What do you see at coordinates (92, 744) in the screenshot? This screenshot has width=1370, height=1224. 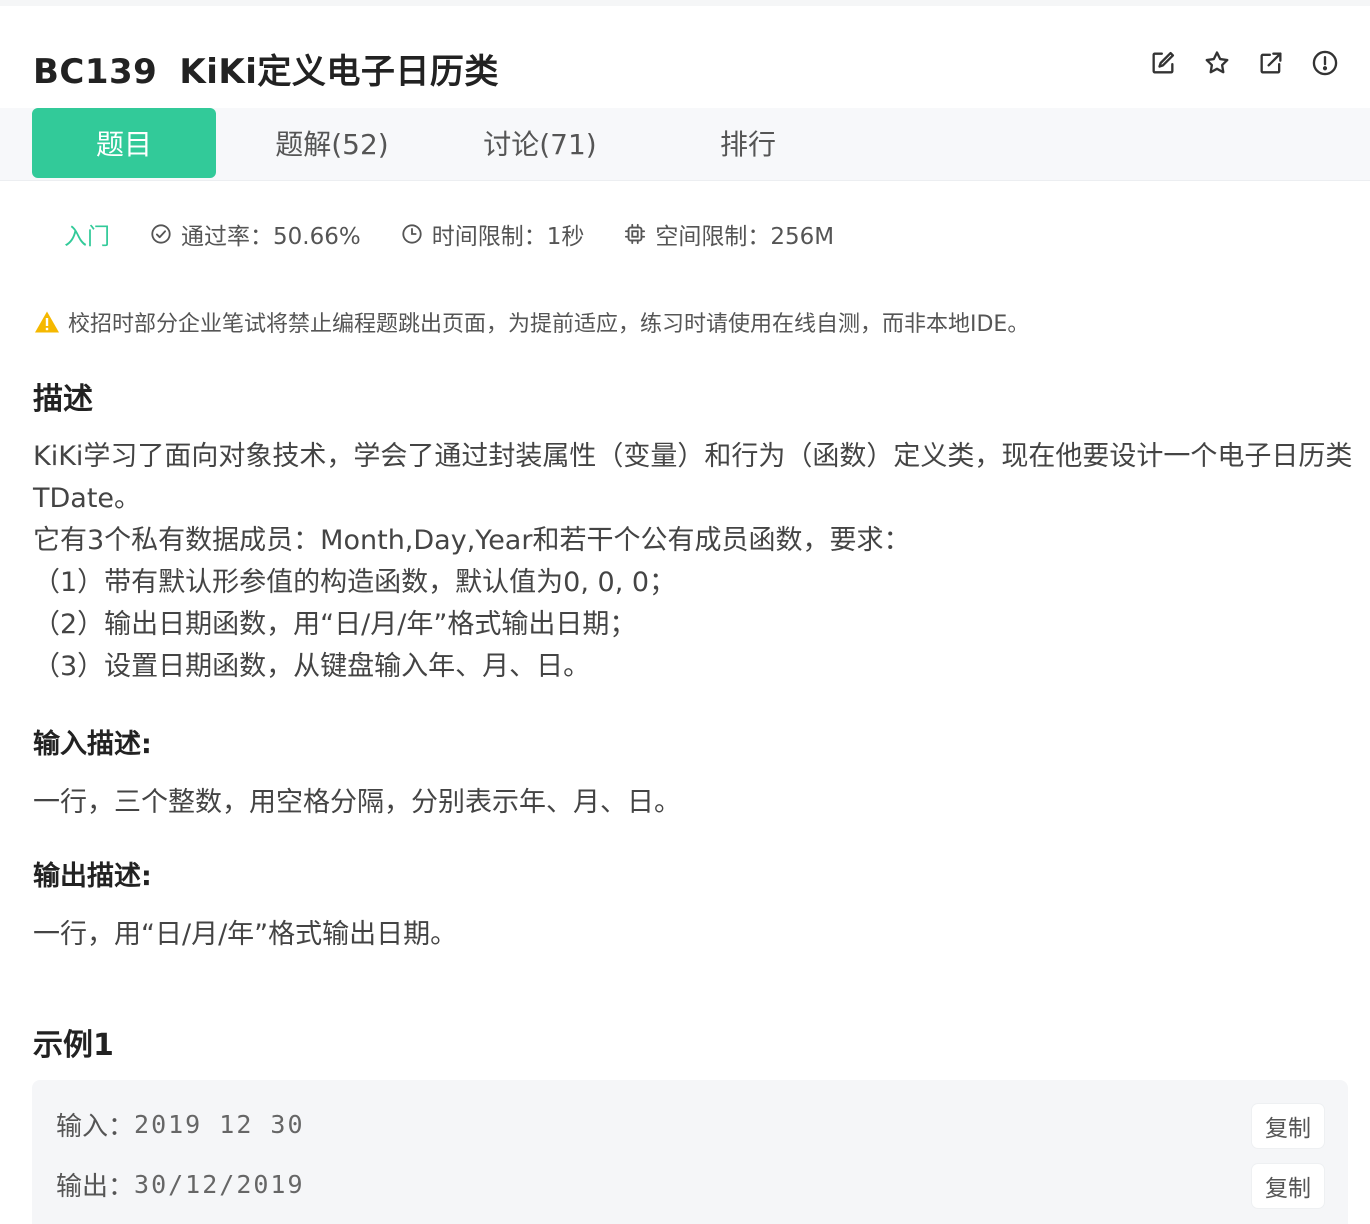 I see `input-description-heading: 输入描述:` at bounding box center [92, 744].